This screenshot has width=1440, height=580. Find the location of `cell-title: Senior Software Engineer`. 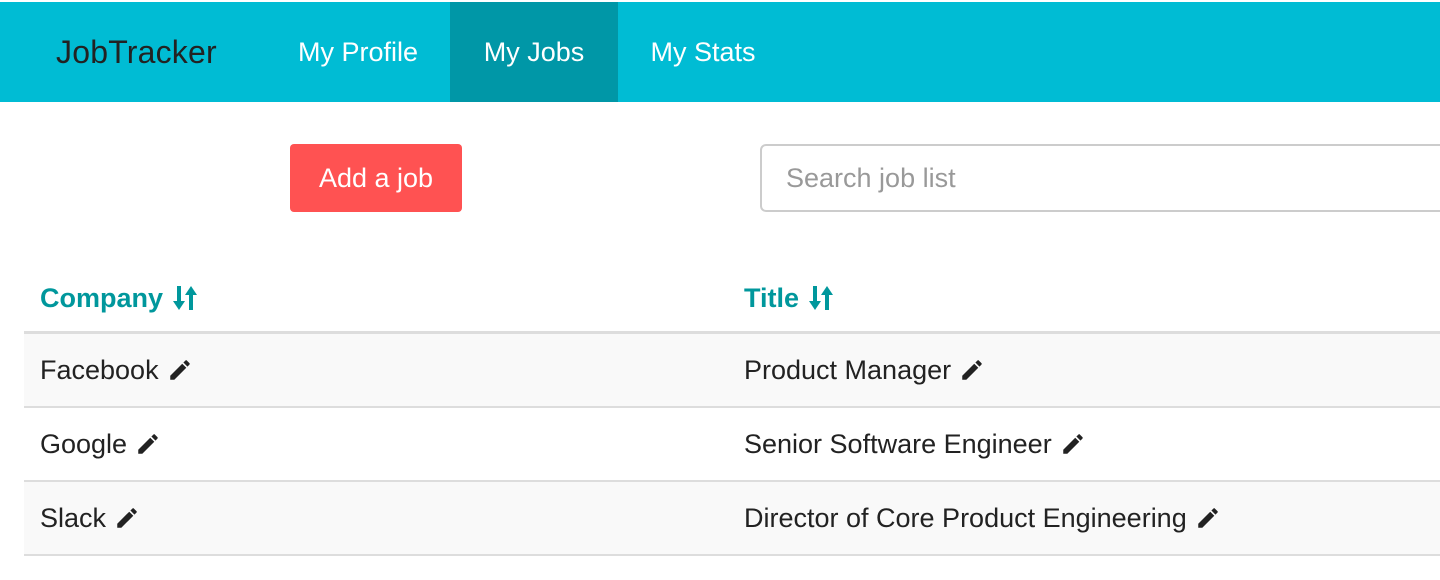

cell-title: Senior Software Engineer is located at coordinates (915, 444).